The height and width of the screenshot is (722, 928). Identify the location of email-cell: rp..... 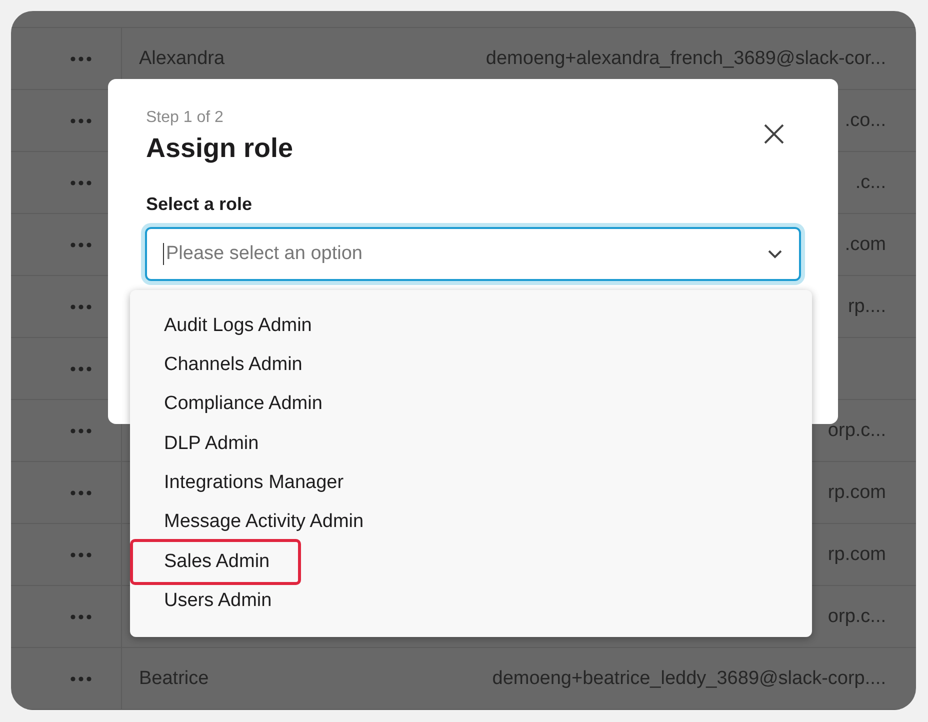
(867, 306).